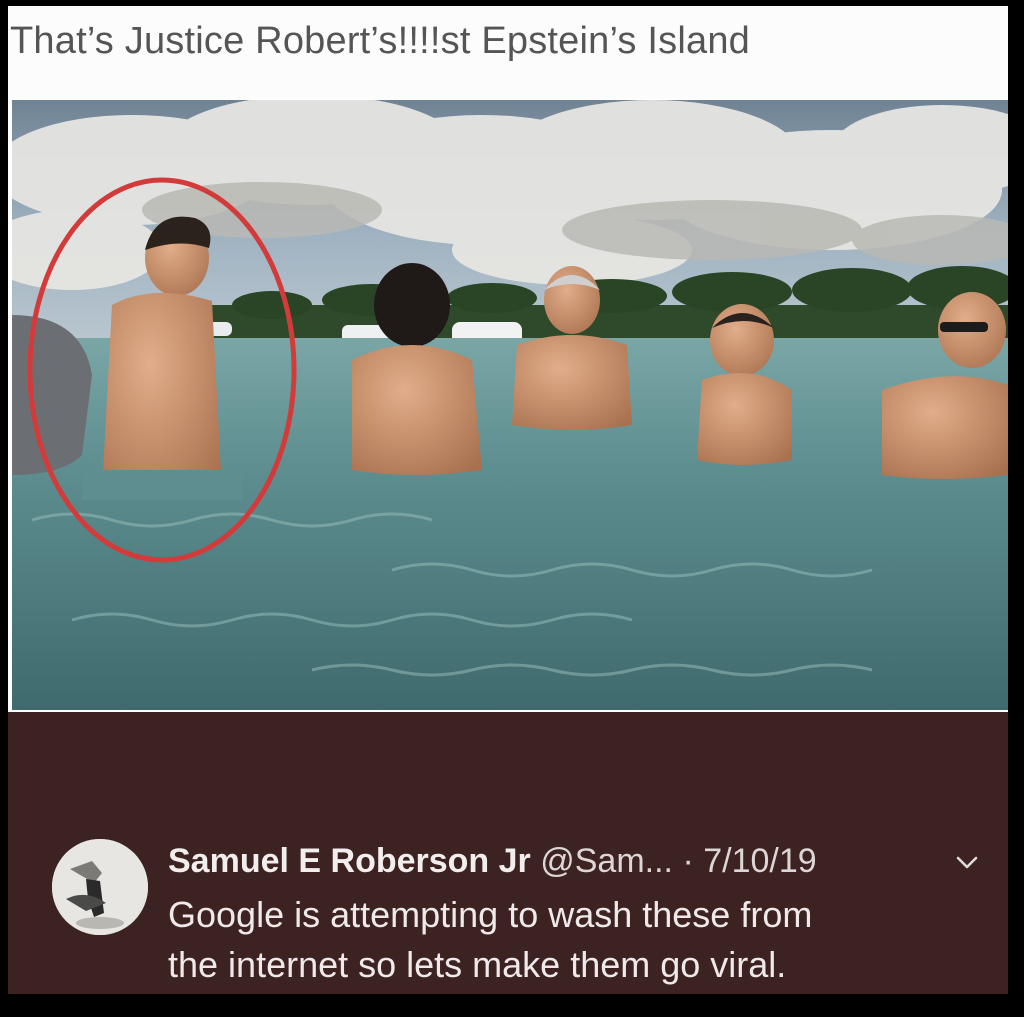  I want to click on avatar, so click(100, 887).